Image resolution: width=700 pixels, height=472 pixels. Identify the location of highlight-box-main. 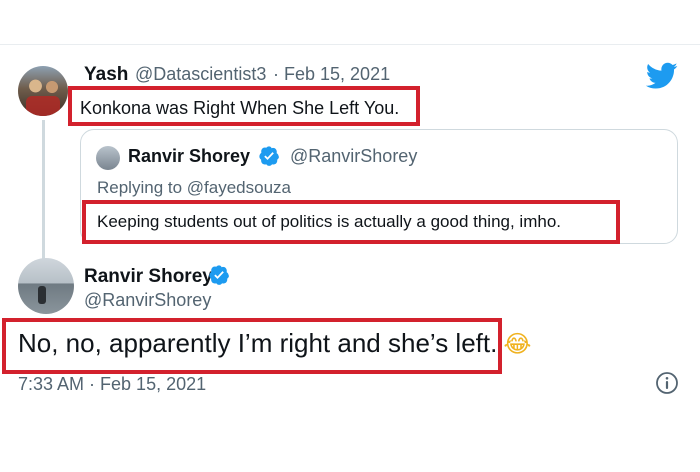
(252, 346).